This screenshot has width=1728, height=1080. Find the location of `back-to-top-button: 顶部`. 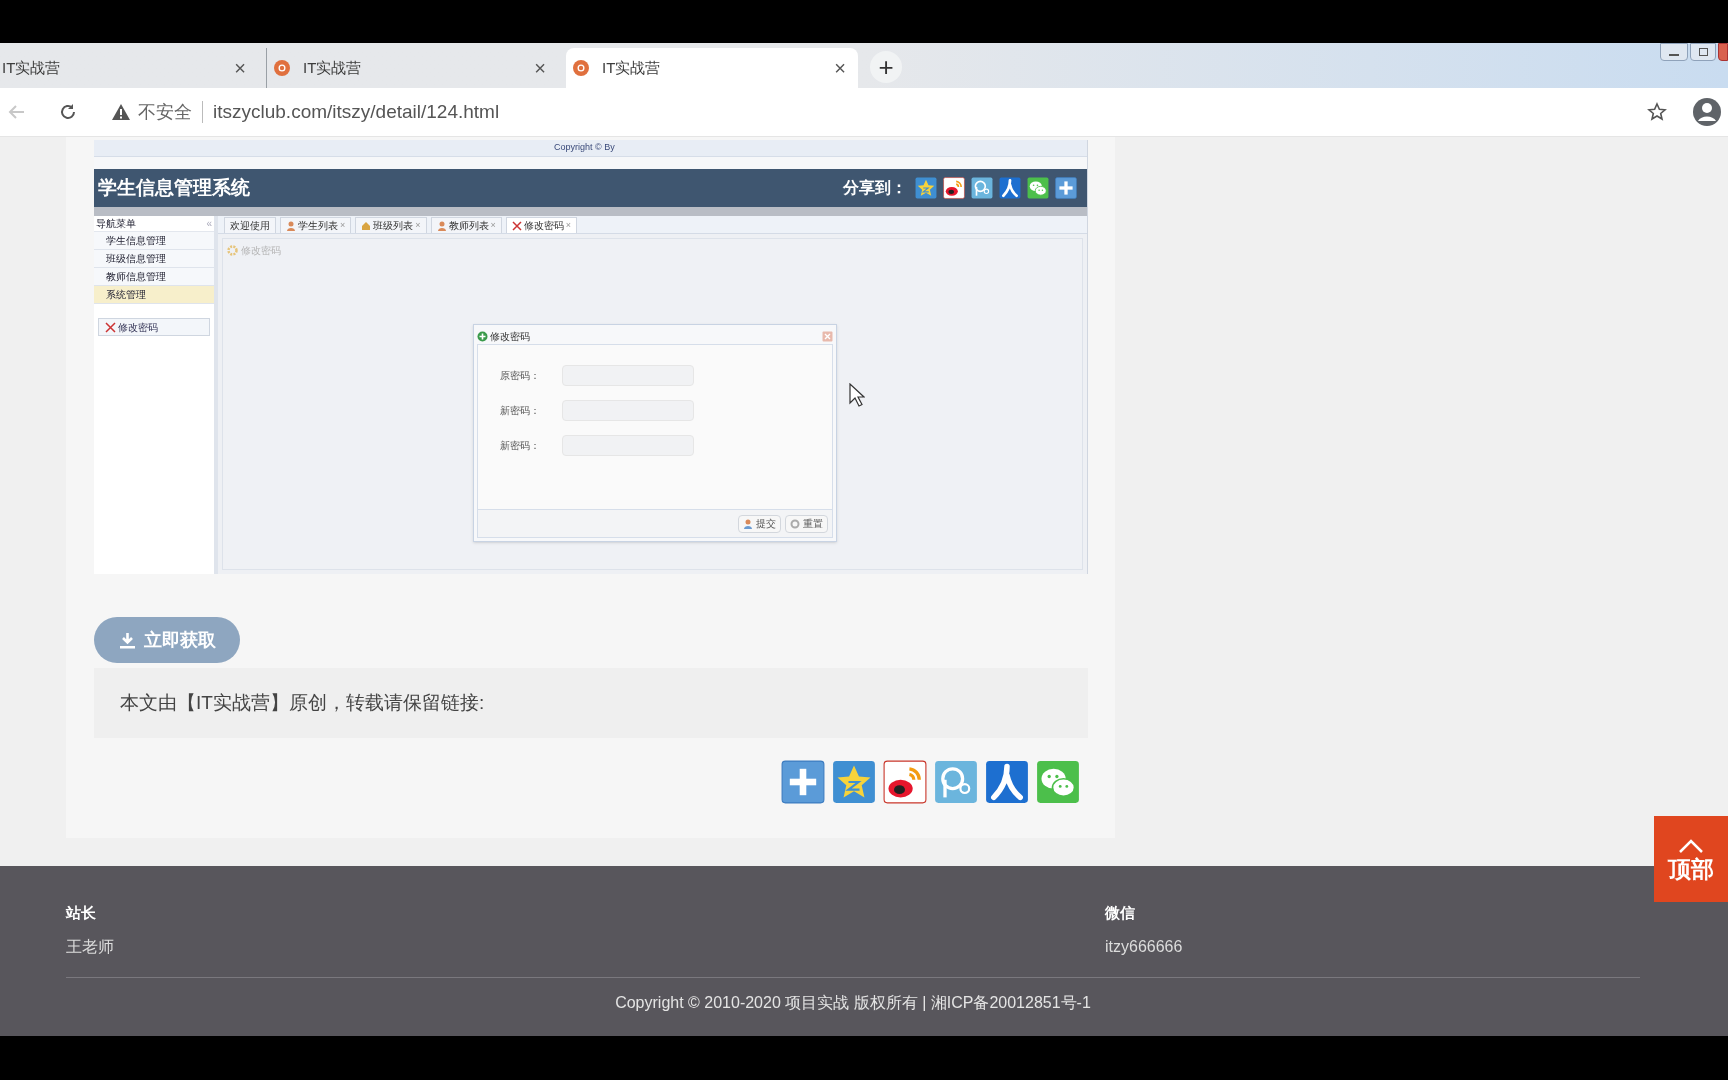

back-to-top-button: 顶部 is located at coordinates (1691, 859).